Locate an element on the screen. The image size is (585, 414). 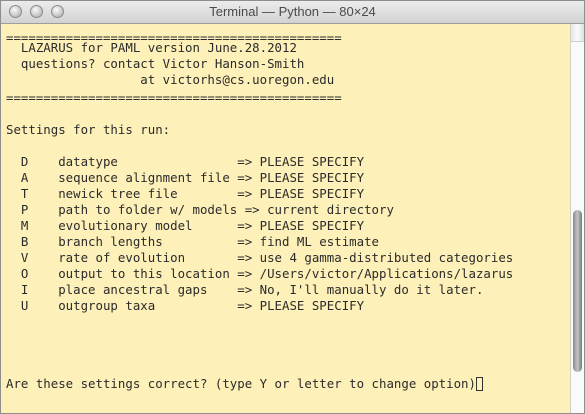
title-bar: Terminal — Python — 80×24 is located at coordinates (292, 12).